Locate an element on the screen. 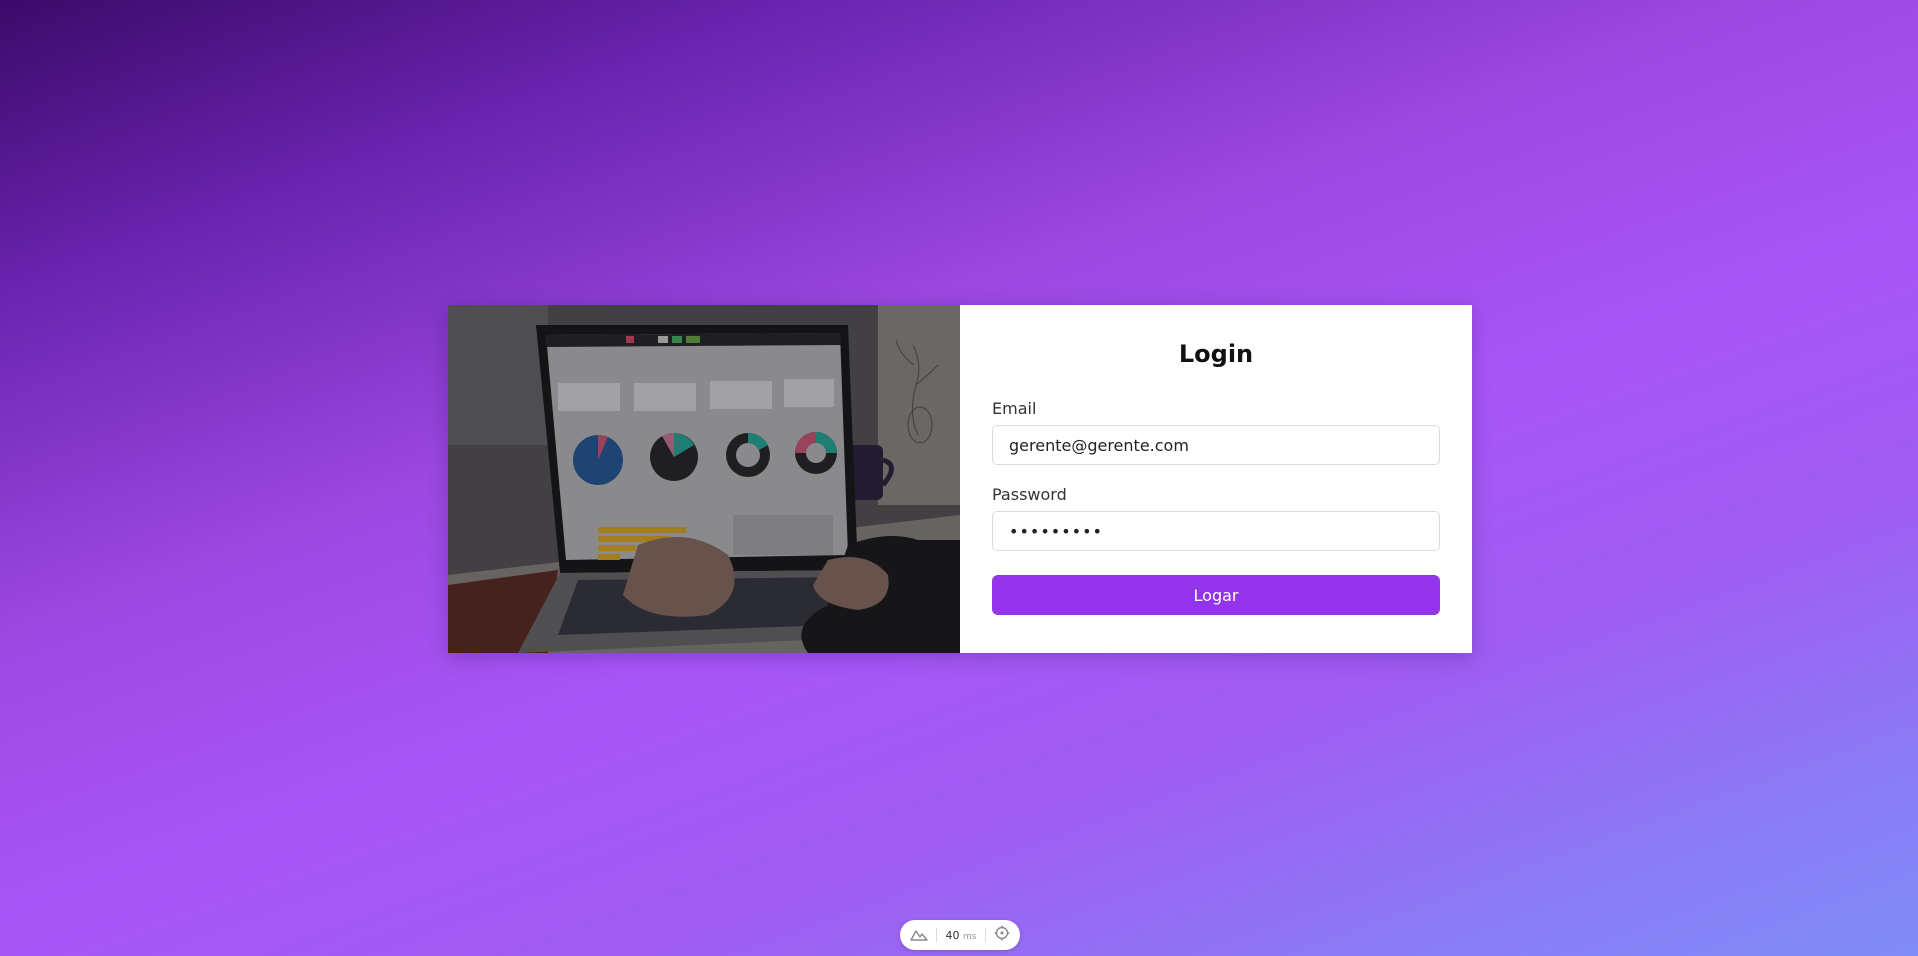 Image resolution: width=1918 pixels, height=956 pixels. render-time-unit: ms is located at coordinates (970, 936).